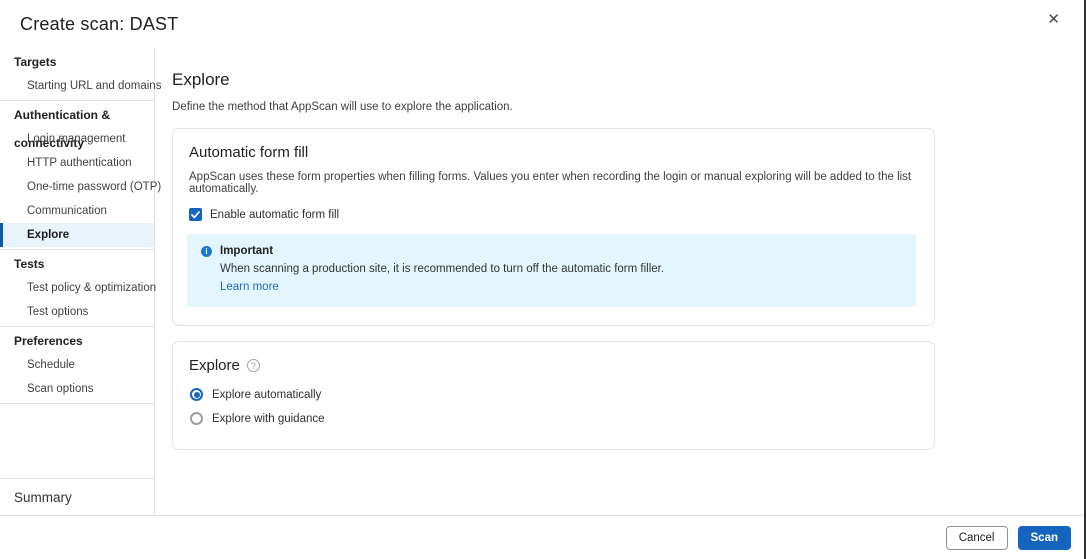  I want to click on sidebar-section-header-preferences: Preferences, so click(48, 341).